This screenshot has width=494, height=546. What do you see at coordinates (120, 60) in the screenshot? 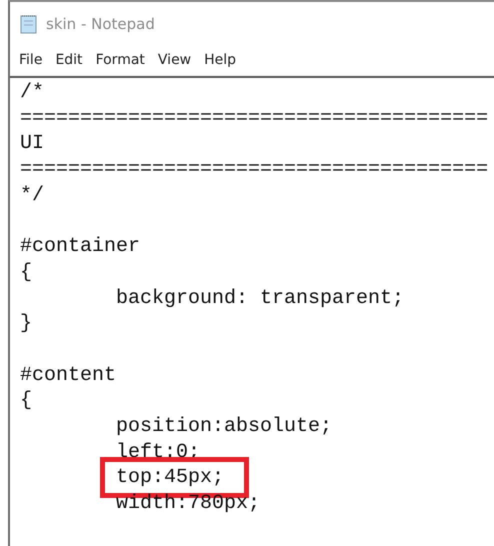
I see `menu-item: Format` at bounding box center [120, 60].